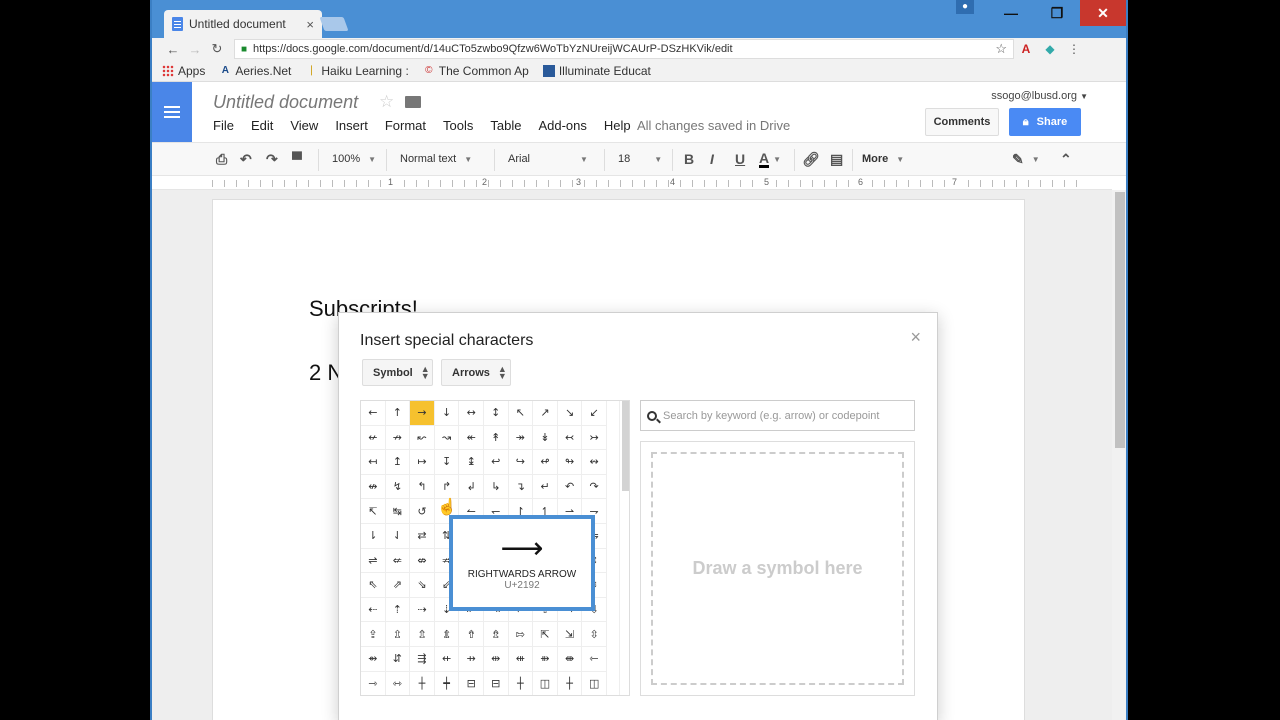  Describe the element at coordinates (422, 561) in the screenshot. I see `character-cell: ⇎` at that location.